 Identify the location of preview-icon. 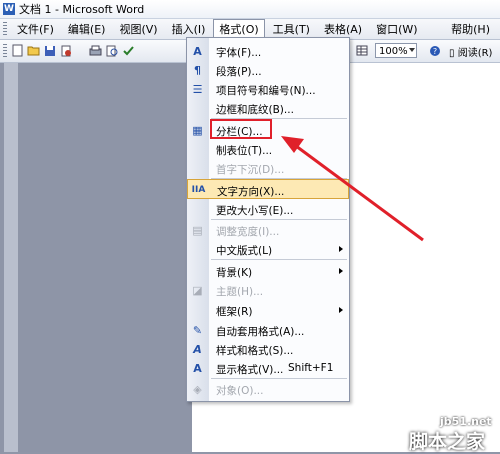
(111, 50).